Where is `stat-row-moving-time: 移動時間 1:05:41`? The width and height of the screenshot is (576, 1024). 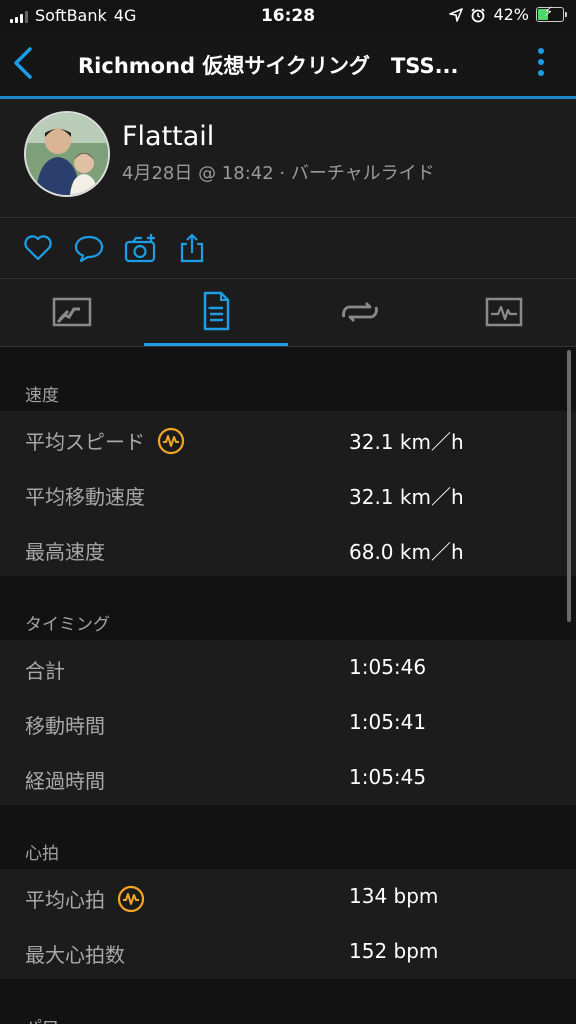 stat-row-moving-time: 移動時間 1:05:41 is located at coordinates (288, 722).